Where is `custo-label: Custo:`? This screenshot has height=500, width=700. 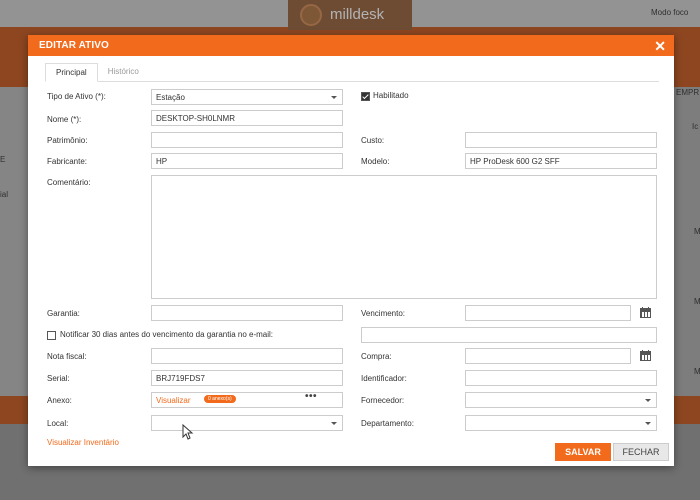
custo-label: Custo: is located at coordinates (373, 140).